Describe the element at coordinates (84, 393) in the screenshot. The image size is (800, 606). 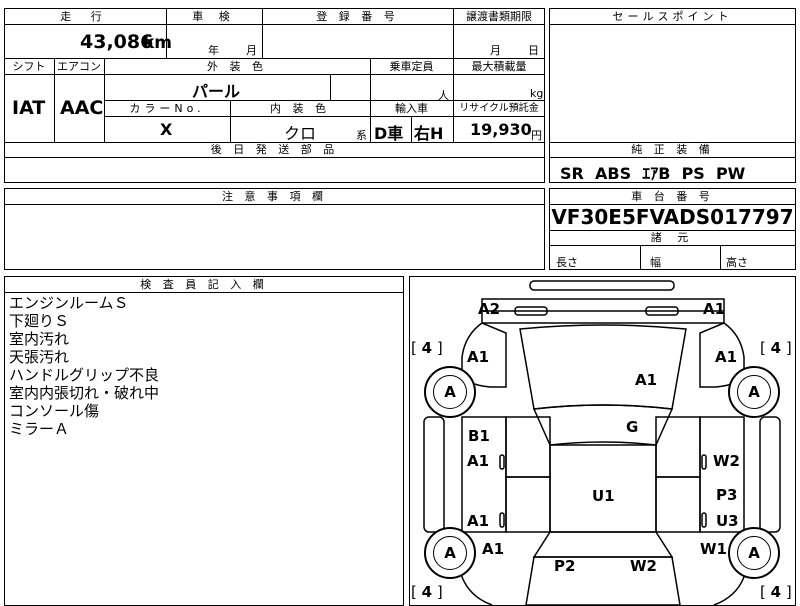
I see `inspector-note: 室内内張切れ・破れ中` at that location.